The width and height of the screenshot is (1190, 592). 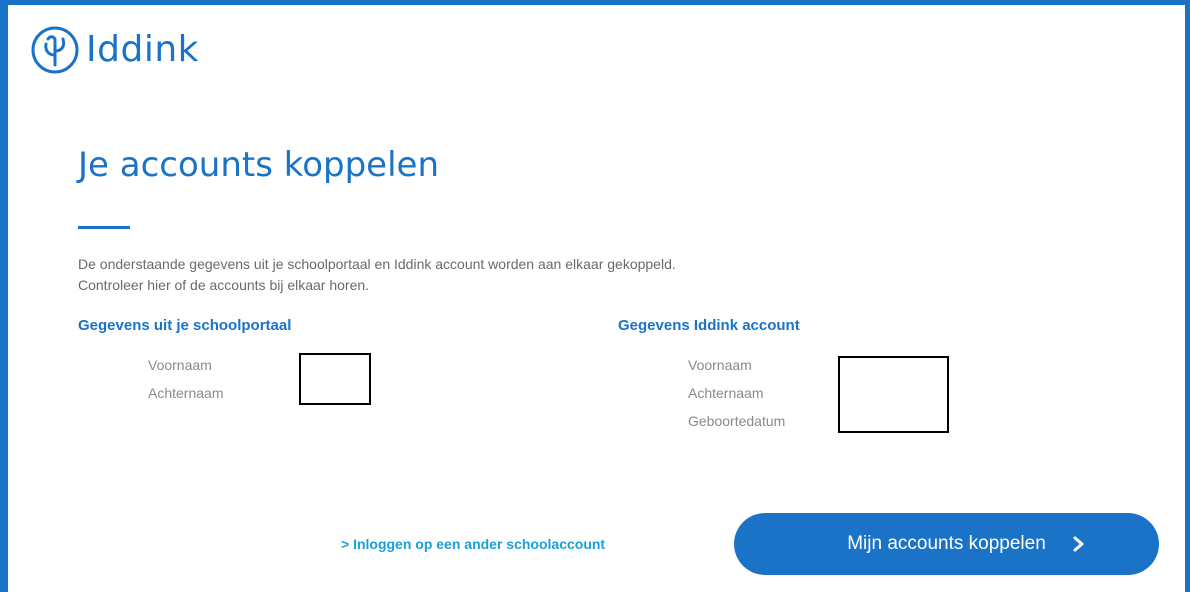 What do you see at coordinates (104, 227) in the screenshot?
I see `title-underline` at bounding box center [104, 227].